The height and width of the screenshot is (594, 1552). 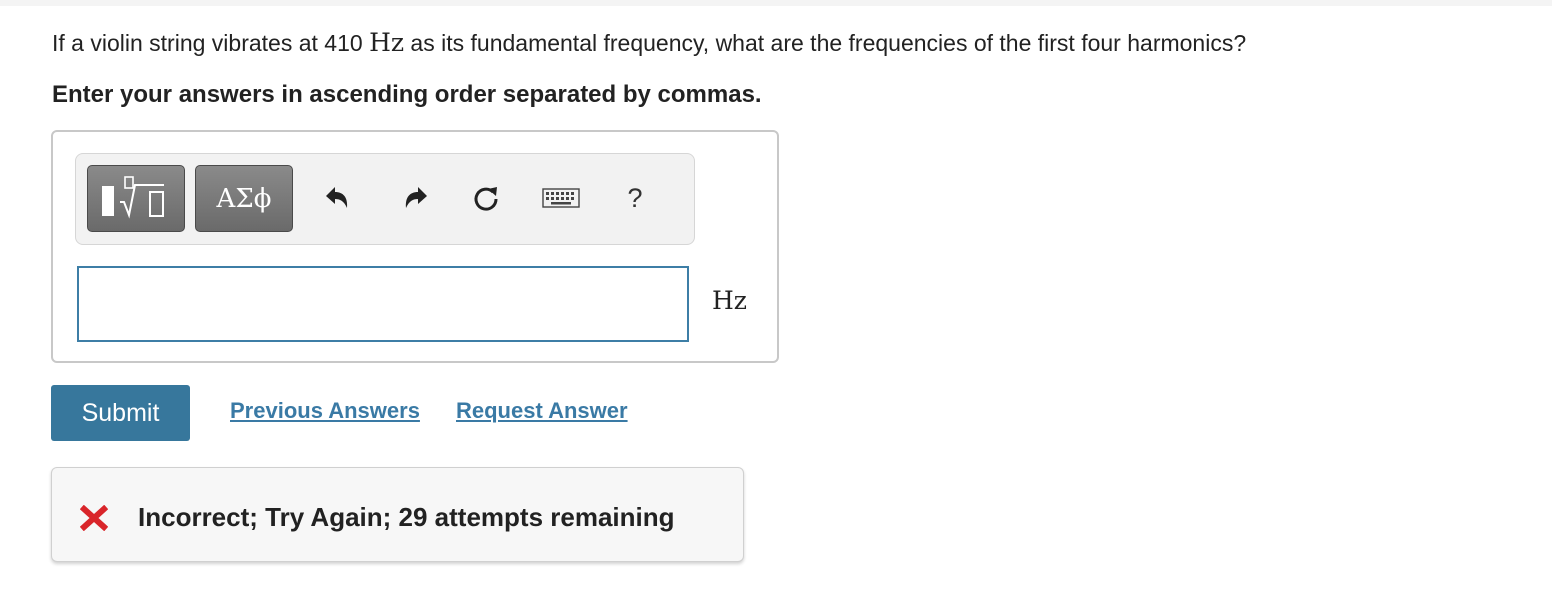 I want to click on submit-button: Submit, so click(x=120, y=413).